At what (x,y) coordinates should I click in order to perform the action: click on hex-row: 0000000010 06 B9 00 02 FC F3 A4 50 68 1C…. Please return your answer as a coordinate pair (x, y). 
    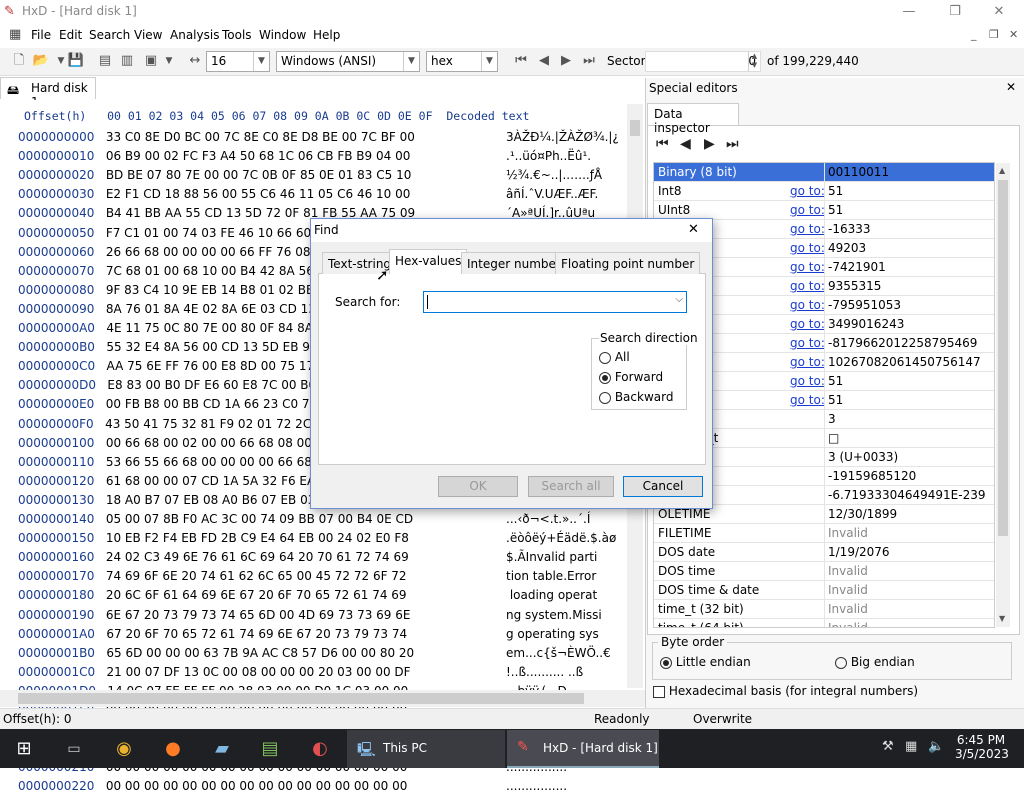
    Looking at the image, I should click on (304, 156).